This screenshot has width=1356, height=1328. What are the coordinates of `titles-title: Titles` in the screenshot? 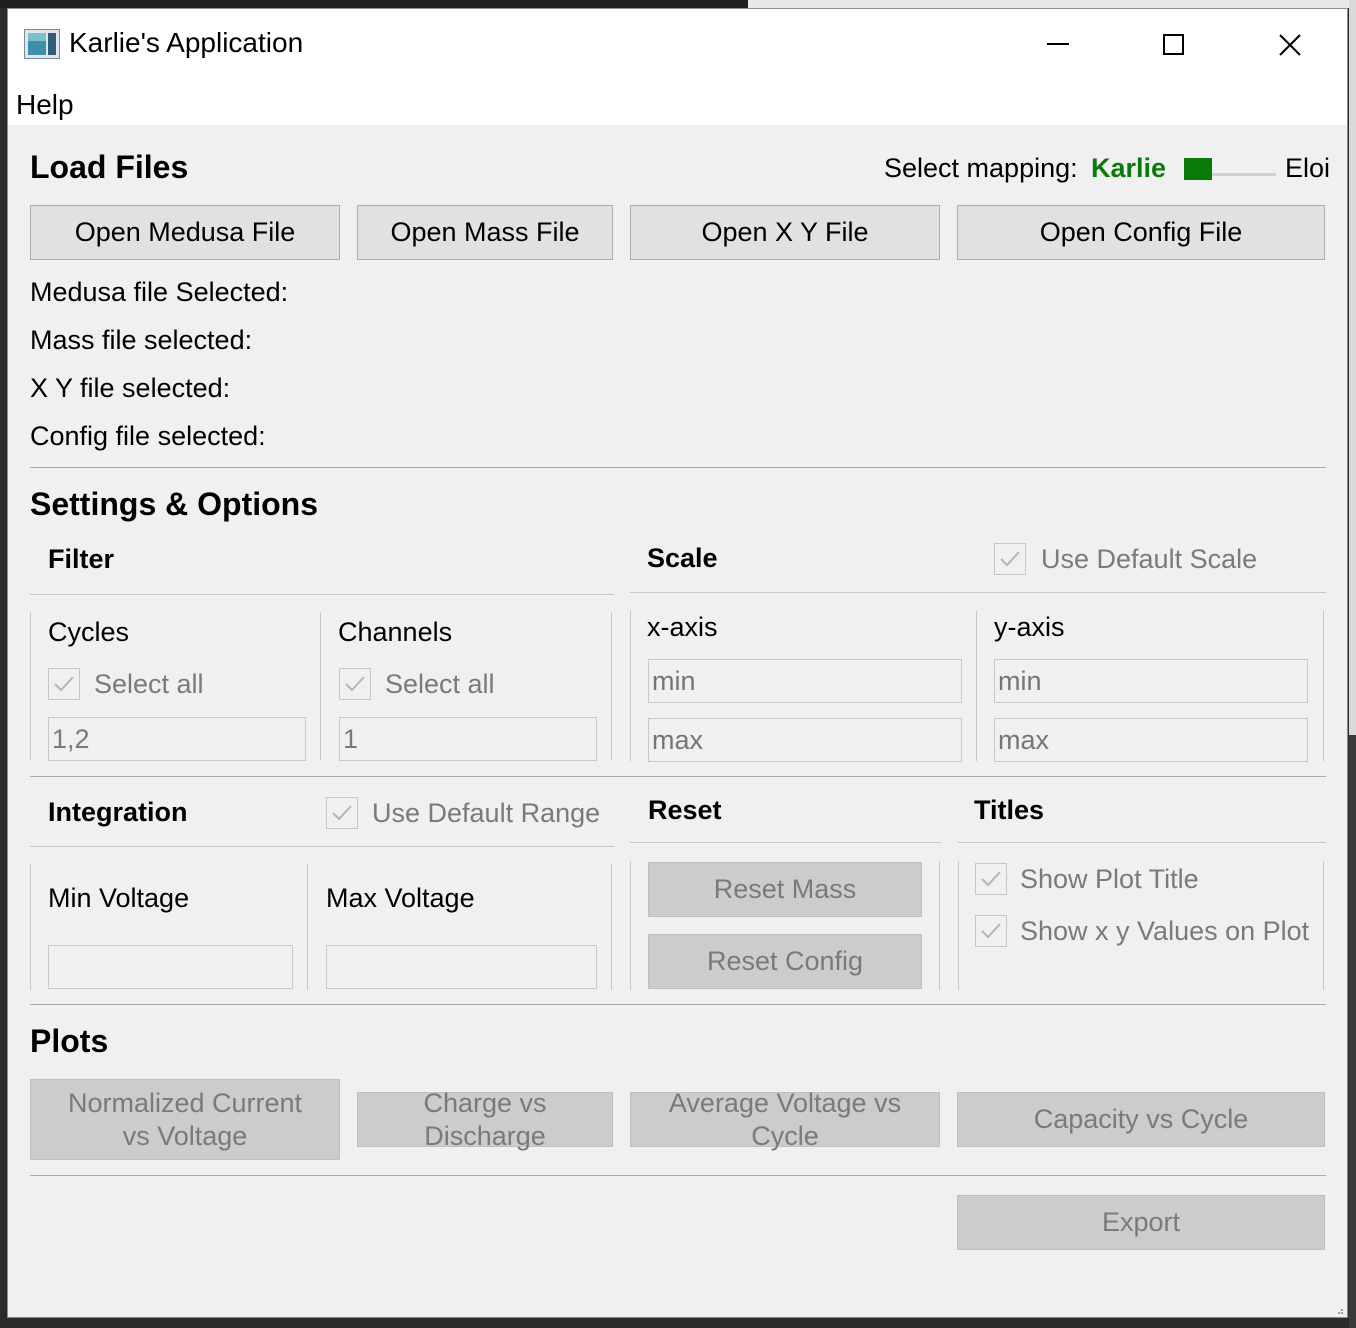 It's located at (1009, 810).